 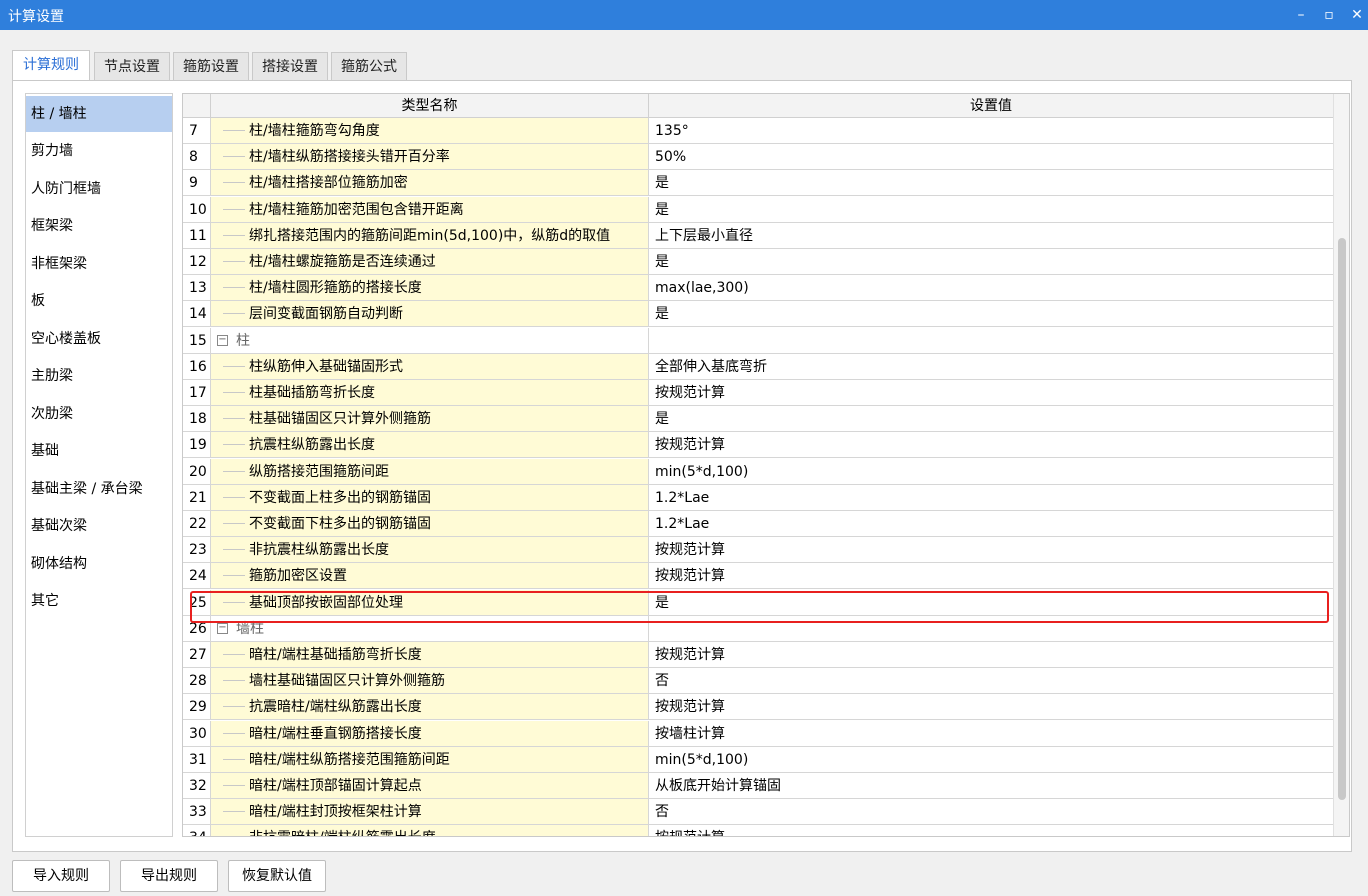 I want to click on table-row: 18 柱基础锚固区只计算外侧箍筋 是, so click(x=758, y=419).